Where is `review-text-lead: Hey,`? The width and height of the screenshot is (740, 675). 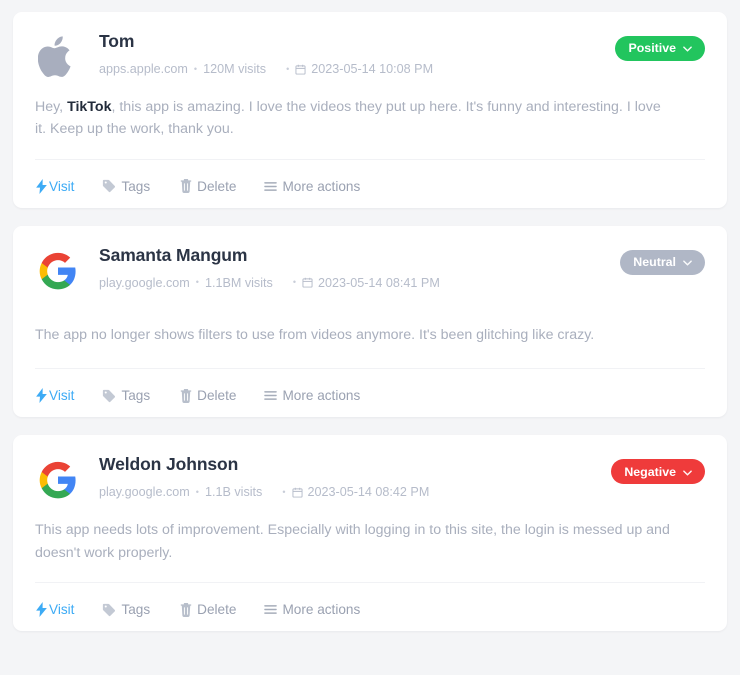 review-text-lead: Hey, is located at coordinates (51, 107).